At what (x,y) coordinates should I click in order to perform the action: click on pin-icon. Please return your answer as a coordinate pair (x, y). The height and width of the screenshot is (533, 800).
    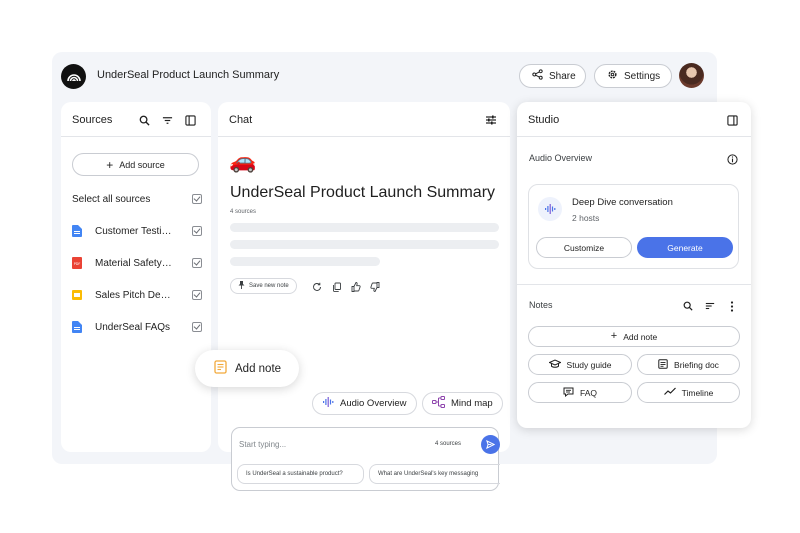
    Looking at the image, I should click on (241, 286).